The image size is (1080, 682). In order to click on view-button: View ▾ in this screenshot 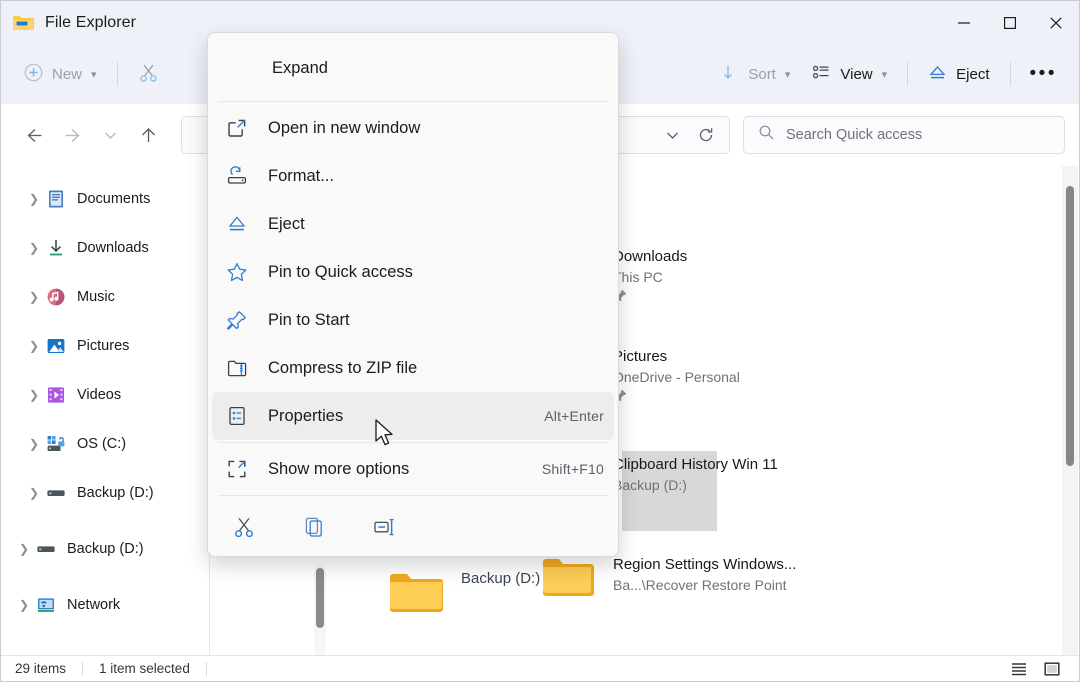, I will do `click(849, 74)`.